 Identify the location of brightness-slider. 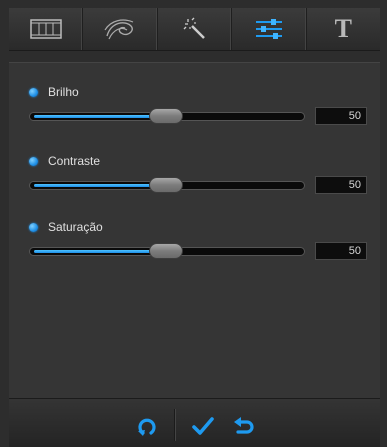
(167, 116).